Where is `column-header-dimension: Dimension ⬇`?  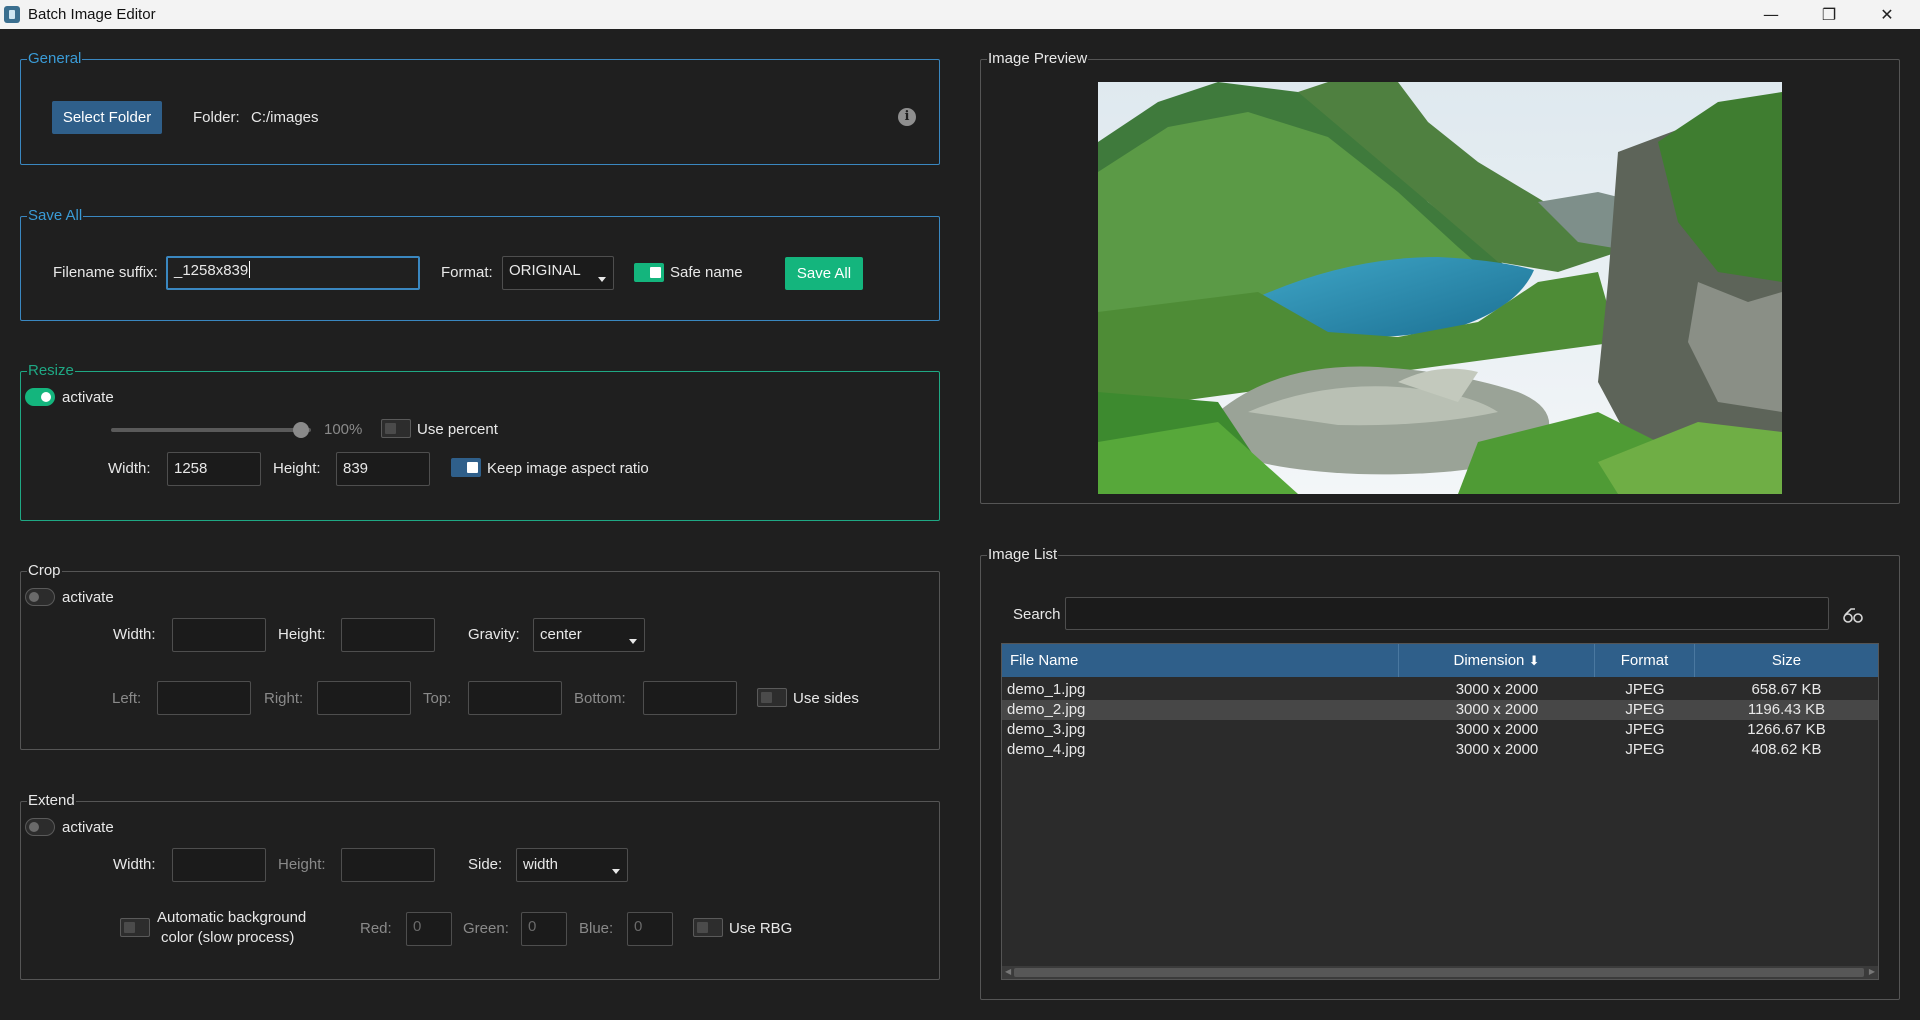 column-header-dimension: Dimension ⬇ is located at coordinates (1497, 660).